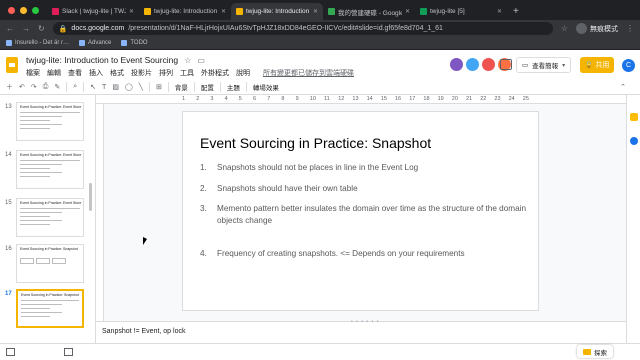  I want to click on incognito-indicator: 無痕模式, so click(597, 28).